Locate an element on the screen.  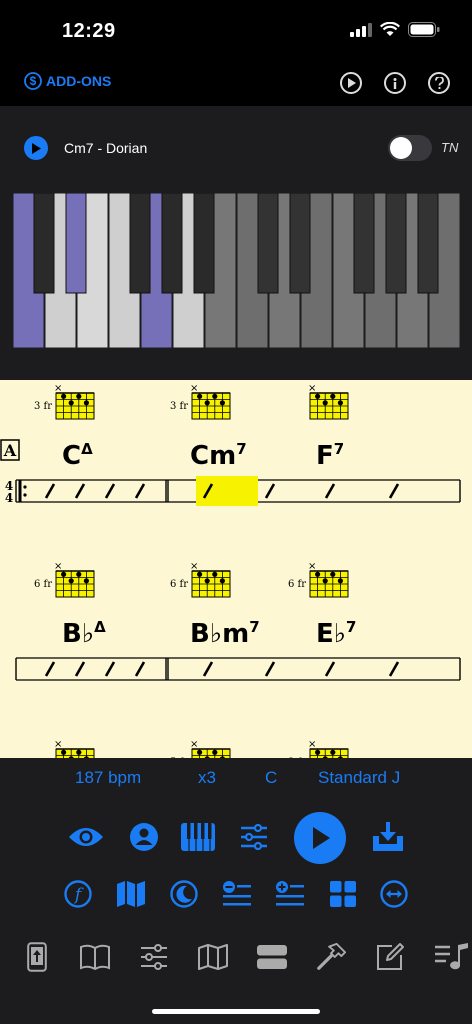
rehearsal-mark: A is located at coordinates (10, 450).